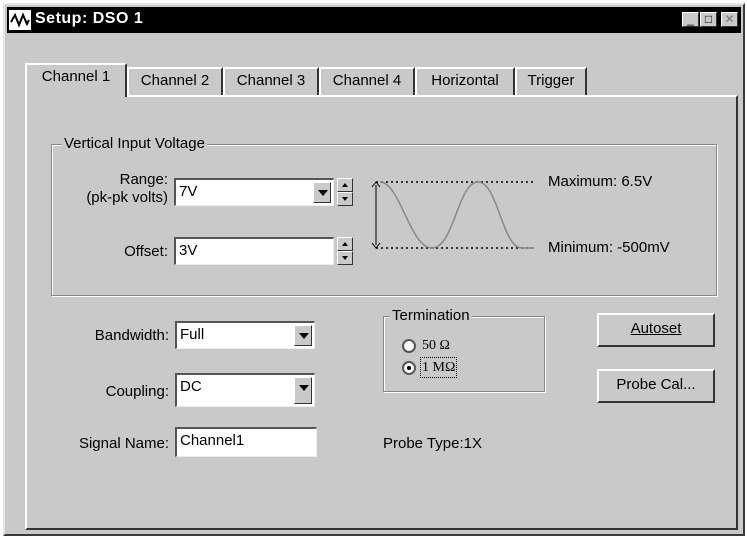  I want to click on range-select: 7V, so click(254, 192).